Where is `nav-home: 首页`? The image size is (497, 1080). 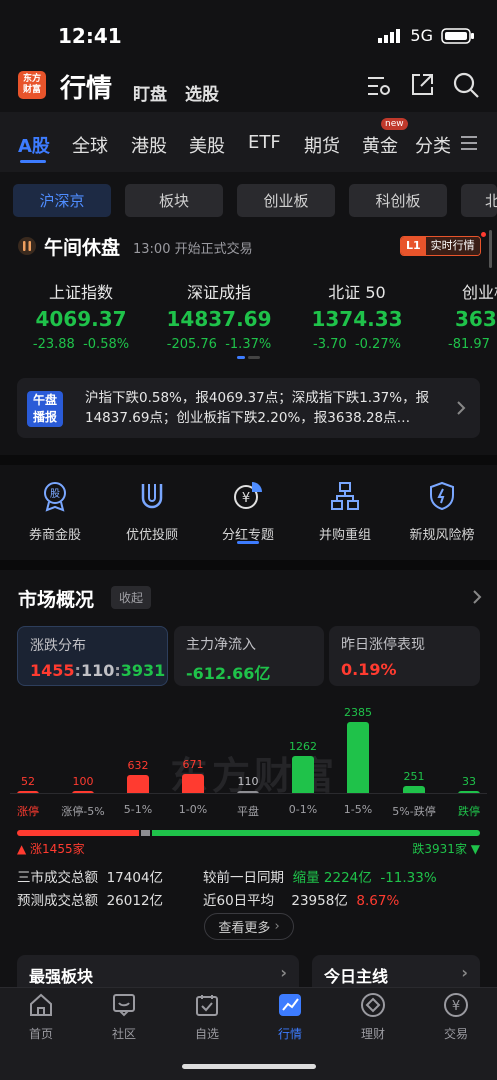 nav-home: 首页 is located at coordinates (41, 1017).